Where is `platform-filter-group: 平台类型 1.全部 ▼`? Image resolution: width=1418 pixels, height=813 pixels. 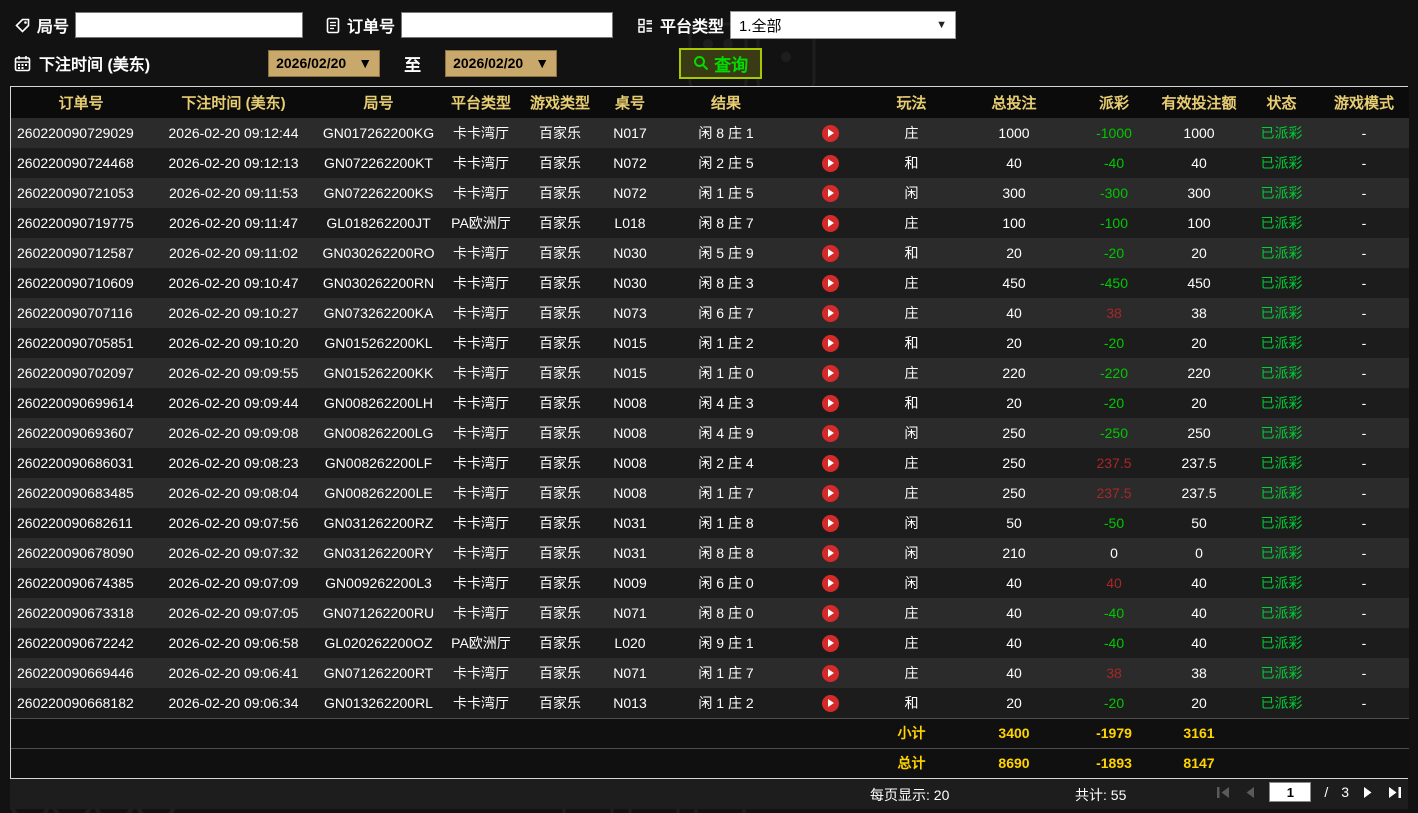 platform-filter-group: 平台类型 1.全部 ▼ is located at coordinates (797, 25).